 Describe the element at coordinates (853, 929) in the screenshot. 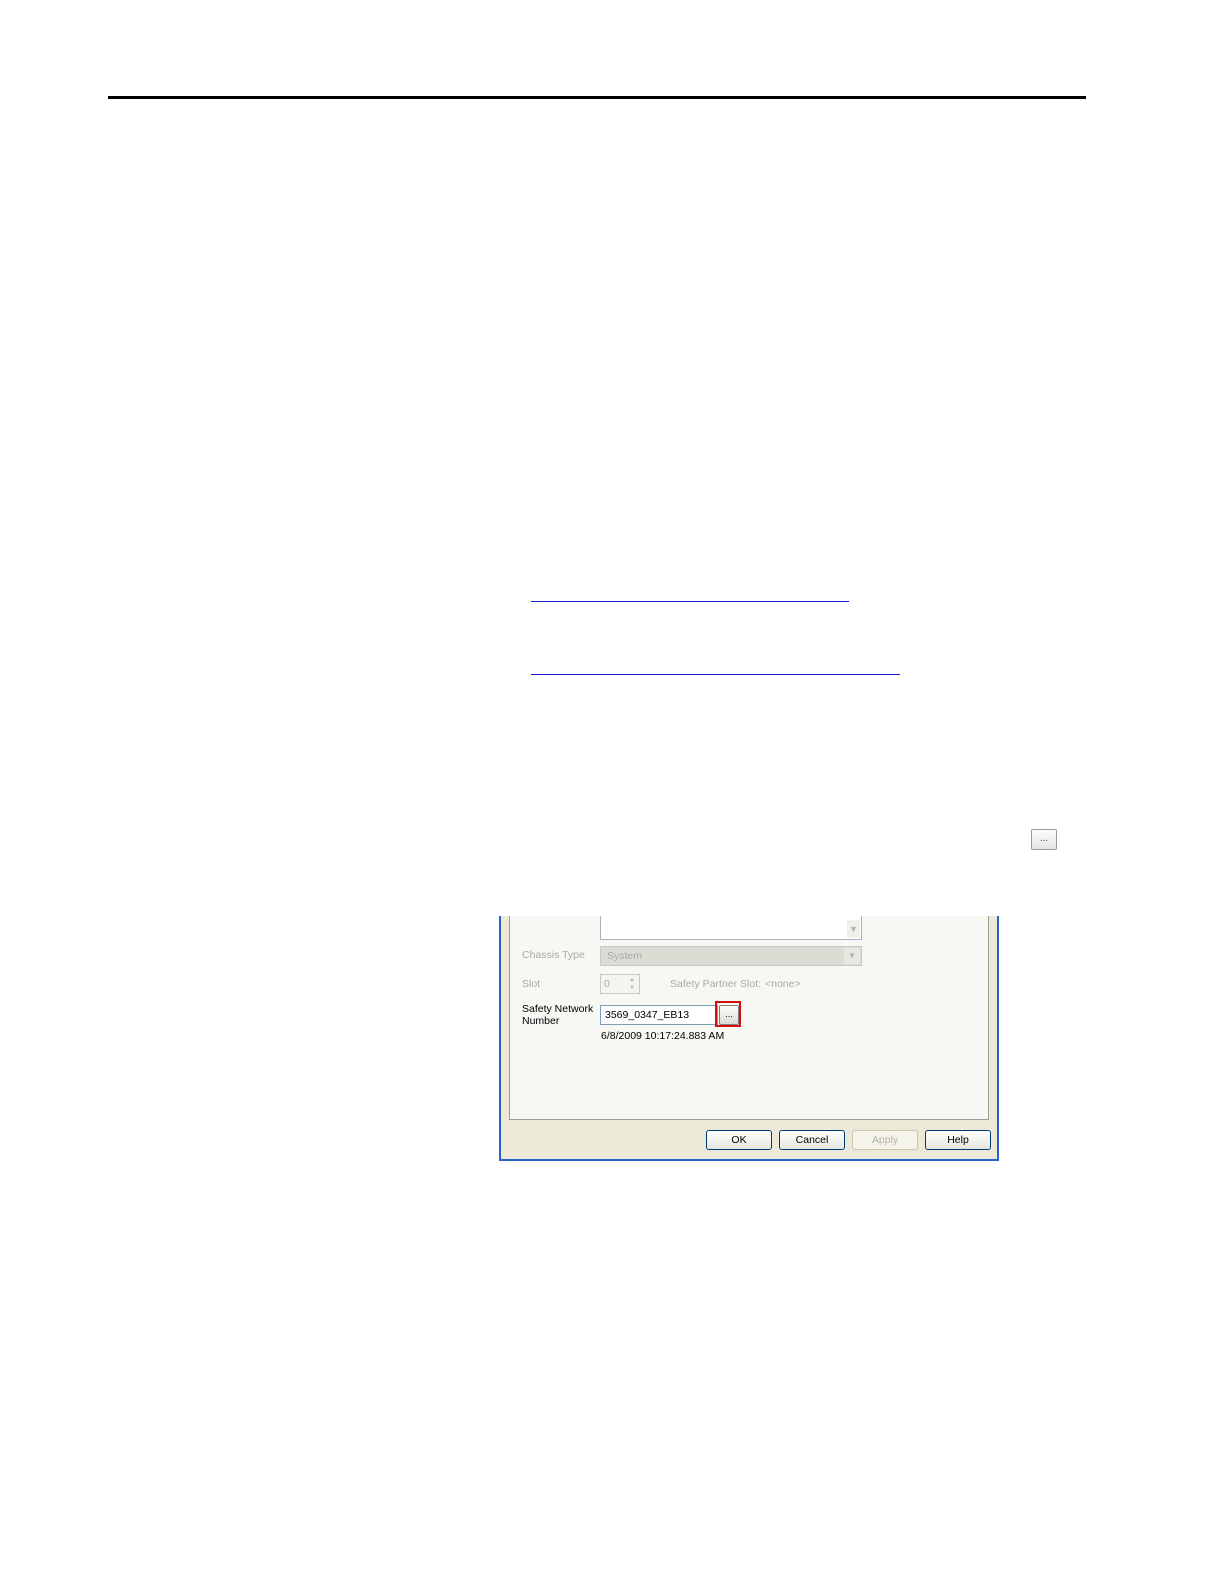

I see `scroll-down-arrow-icon: ▼` at that location.